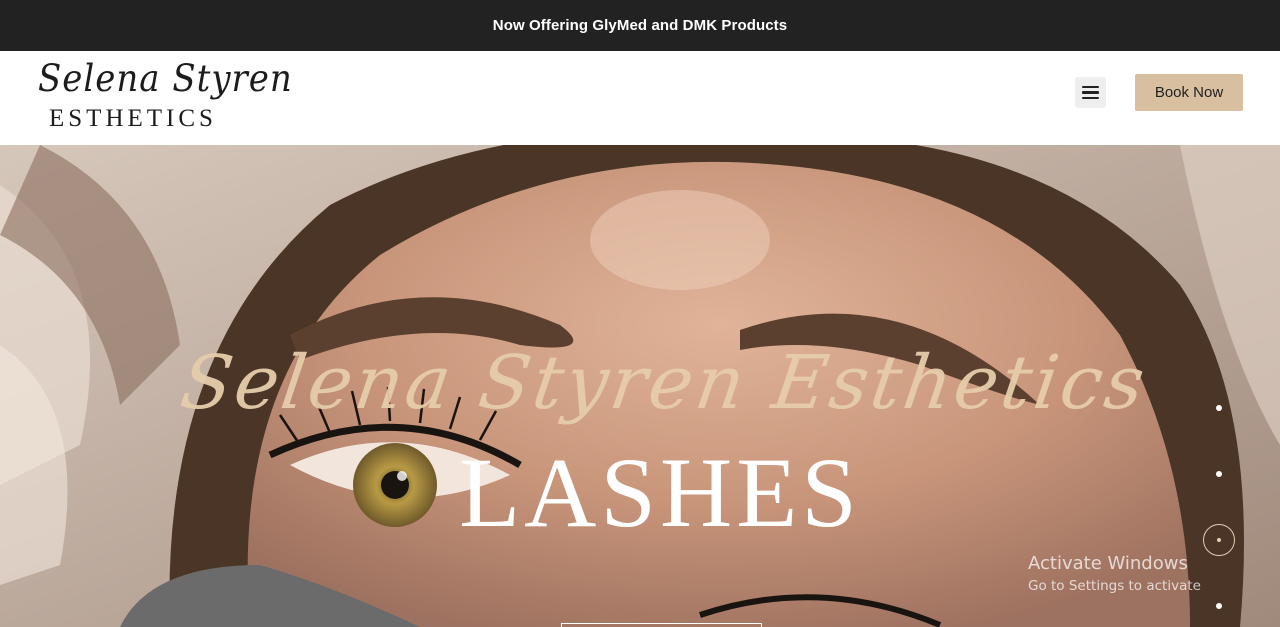  What do you see at coordinates (661, 625) in the screenshot?
I see `hero-cta-button` at bounding box center [661, 625].